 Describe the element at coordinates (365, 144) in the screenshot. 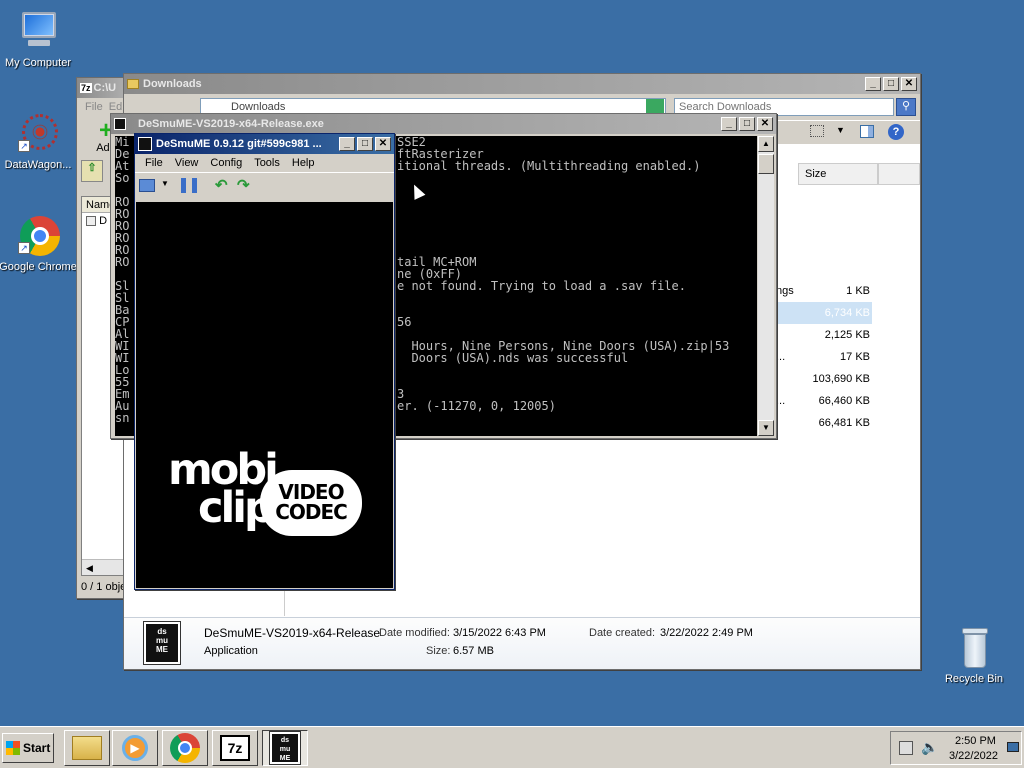

I see `desmume-maximize-button: □` at that location.